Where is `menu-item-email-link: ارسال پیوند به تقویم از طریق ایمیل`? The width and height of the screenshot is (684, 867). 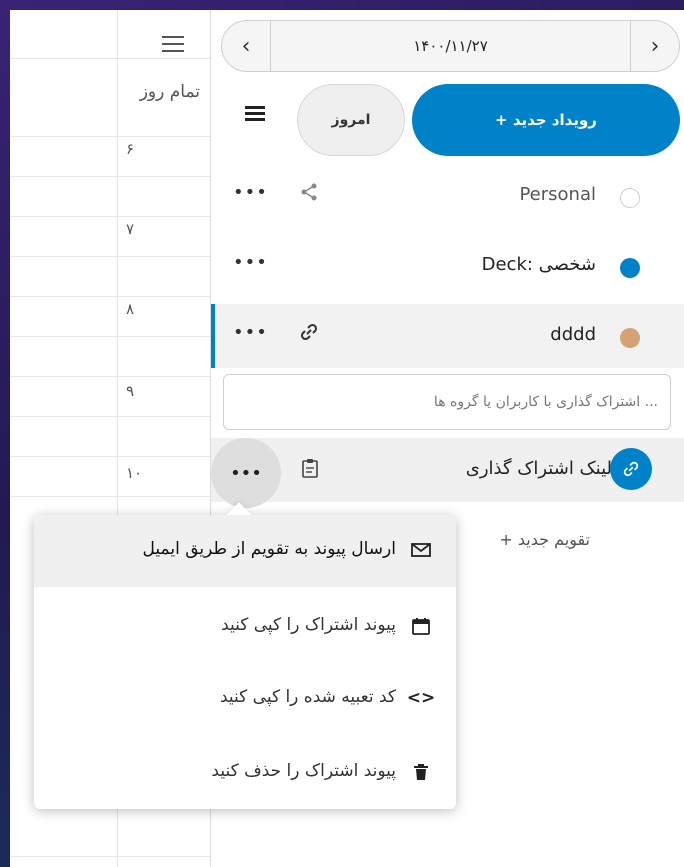 menu-item-email-link: ارسال پیوند به تقویم از طریق ایمیل is located at coordinates (245, 551).